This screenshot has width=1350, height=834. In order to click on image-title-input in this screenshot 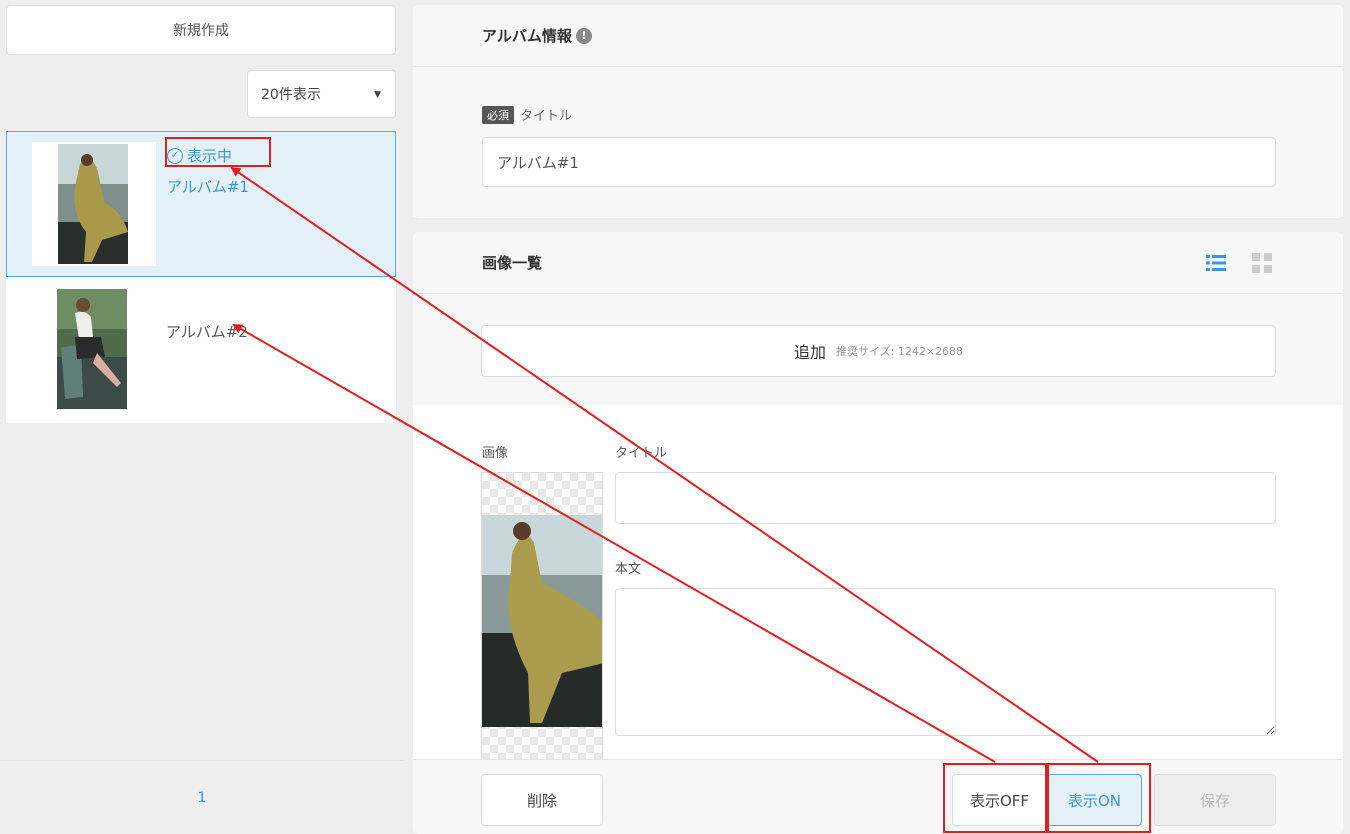, I will do `click(945, 498)`.